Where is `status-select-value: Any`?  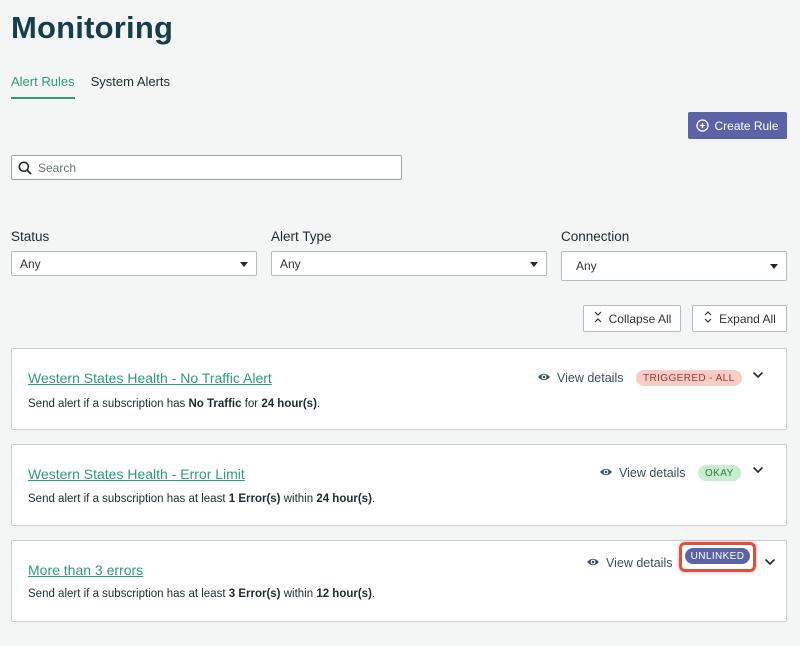
status-select-value: Any is located at coordinates (30, 263).